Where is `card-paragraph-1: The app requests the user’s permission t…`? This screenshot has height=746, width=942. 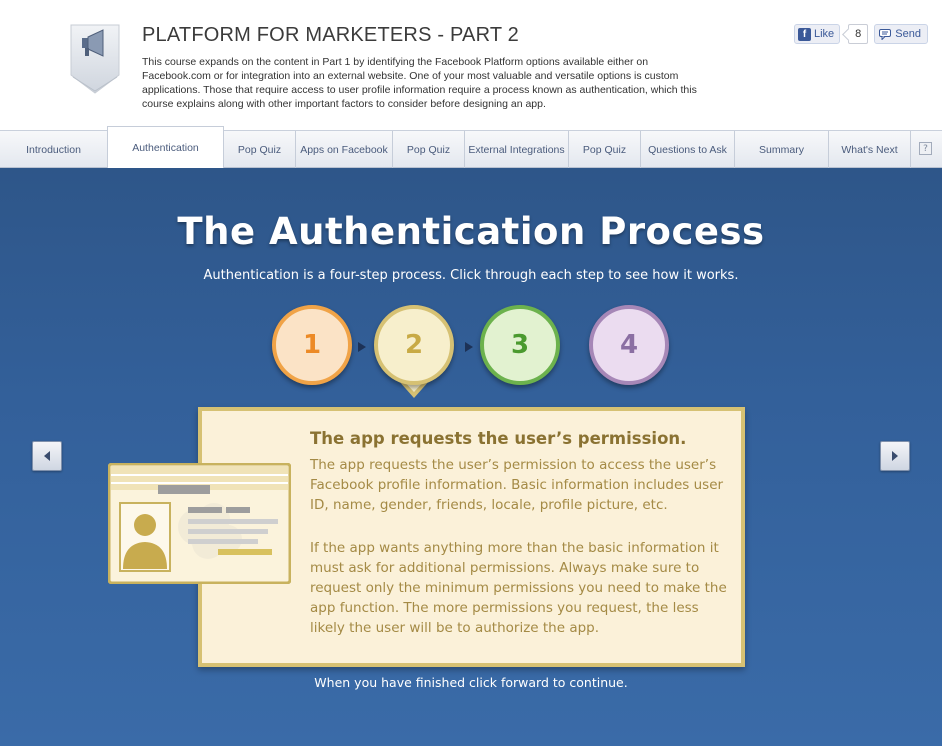
card-paragraph-1: The app requests the user’s permission t… is located at coordinates (517, 485).